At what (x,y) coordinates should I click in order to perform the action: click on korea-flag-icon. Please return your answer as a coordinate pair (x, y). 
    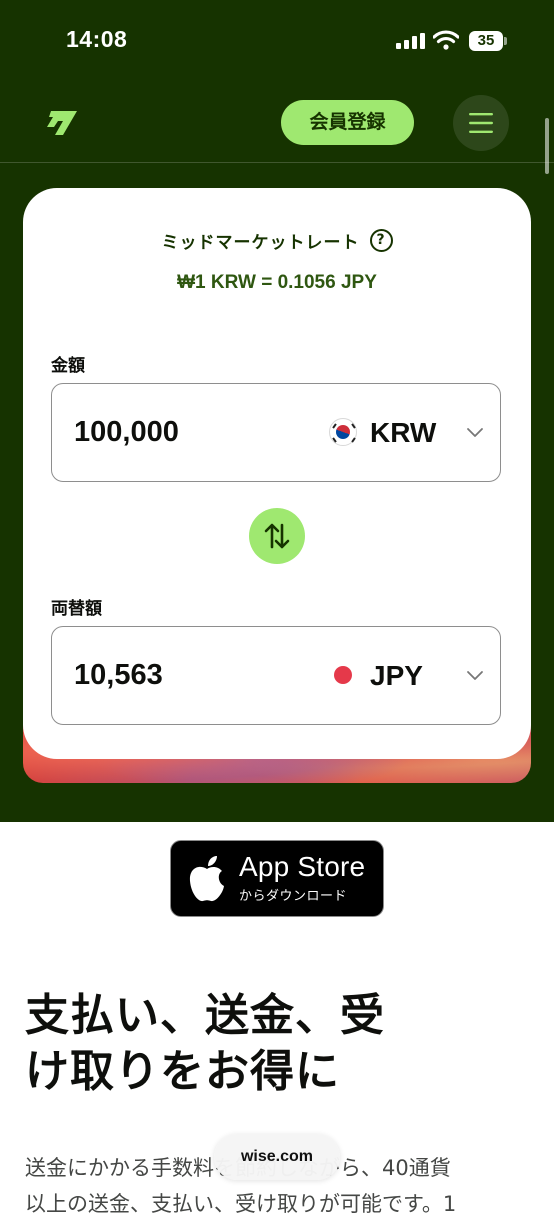
    Looking at the image, I should click on (343, 432).